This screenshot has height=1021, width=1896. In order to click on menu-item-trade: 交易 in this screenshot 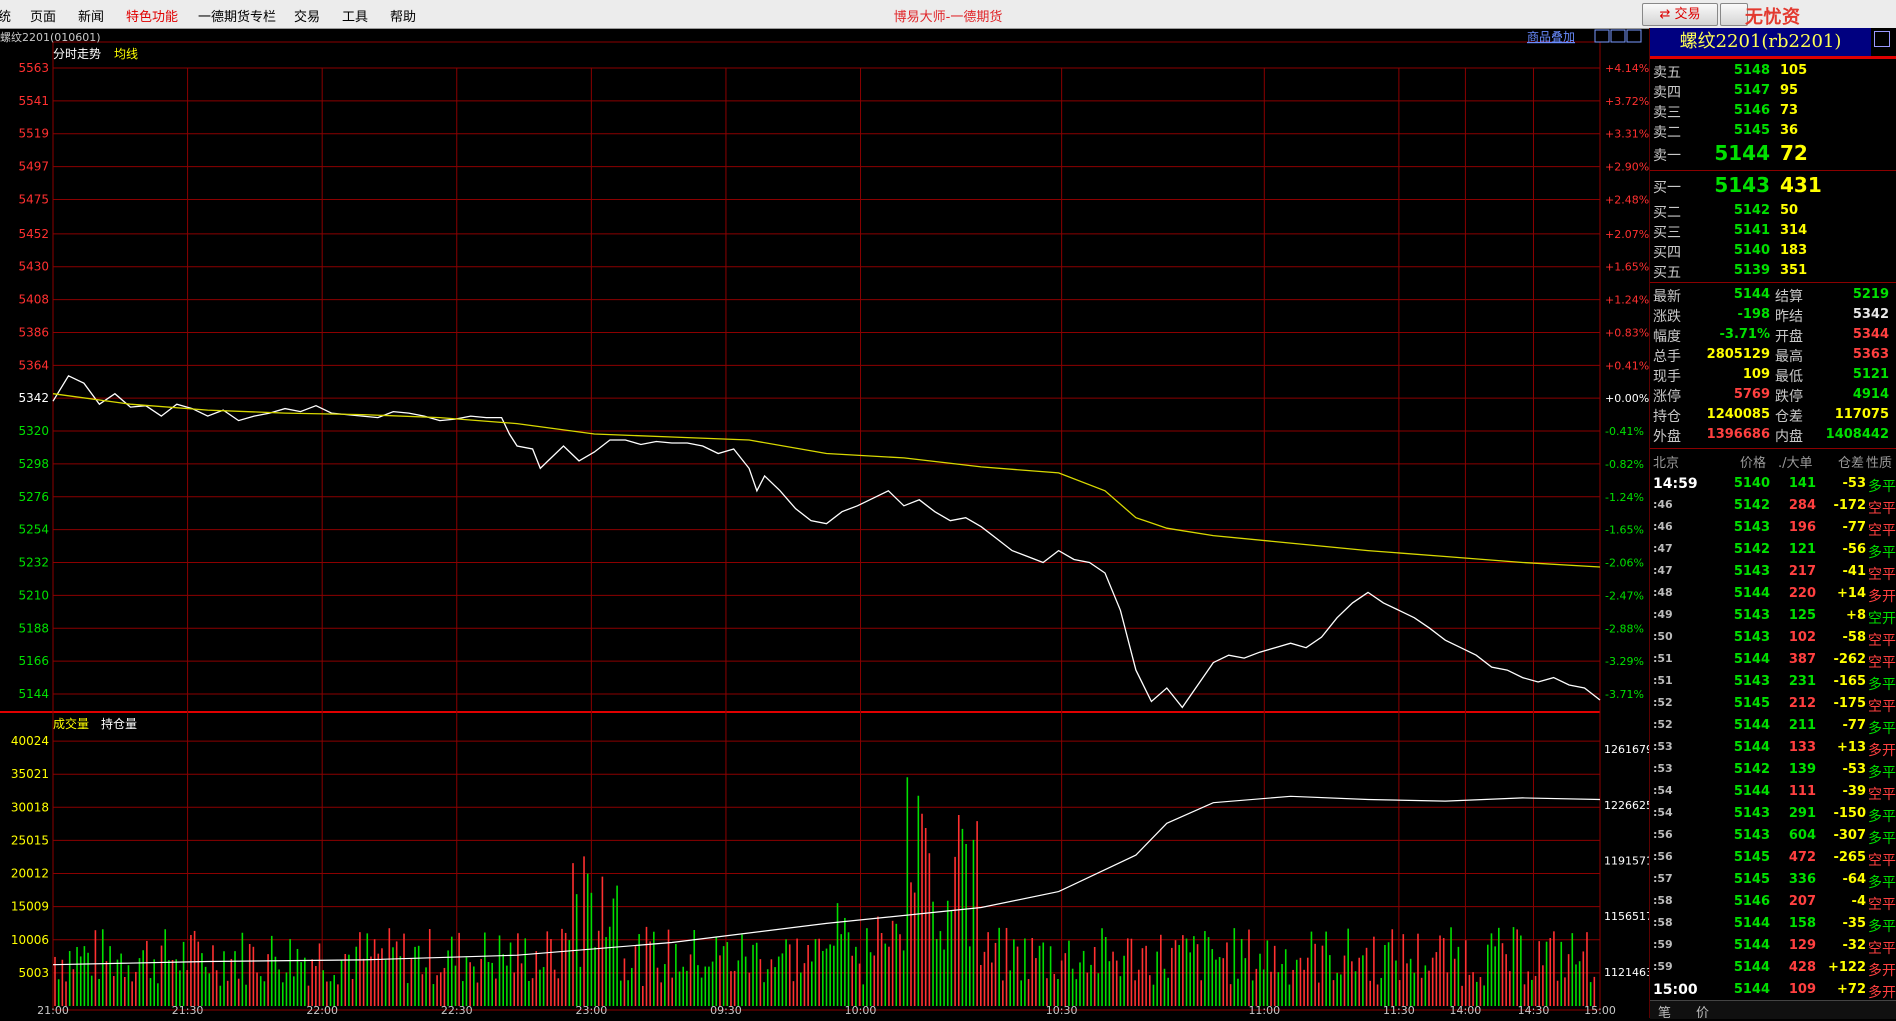, I will do `click(307, 15)`.